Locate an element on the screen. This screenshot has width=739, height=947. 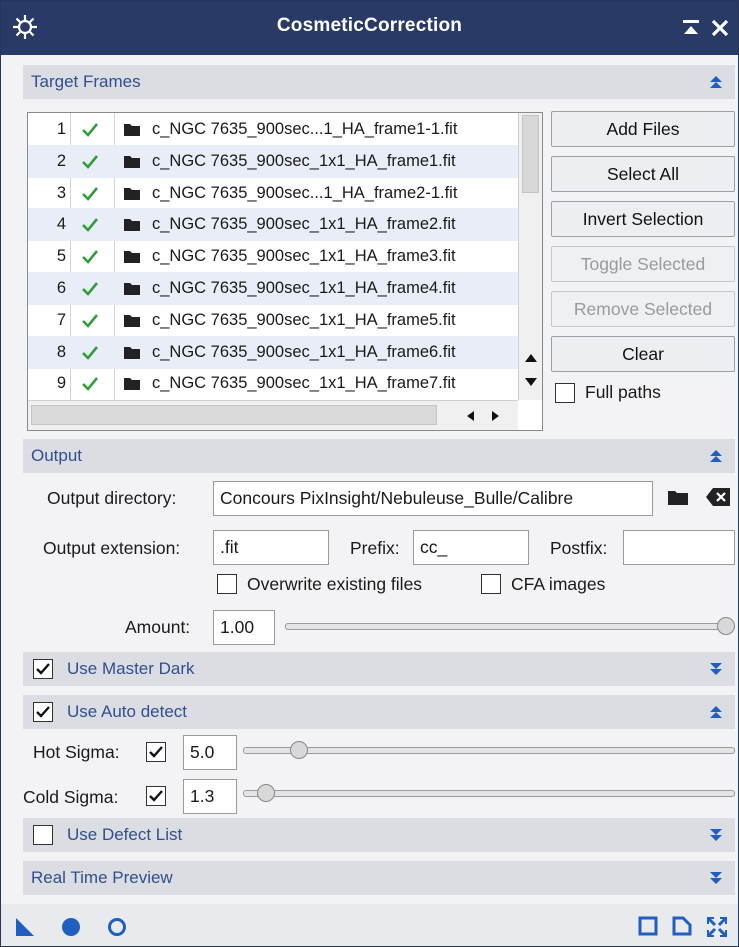
full-paths-checkbox is located at coordinates (565, 393).